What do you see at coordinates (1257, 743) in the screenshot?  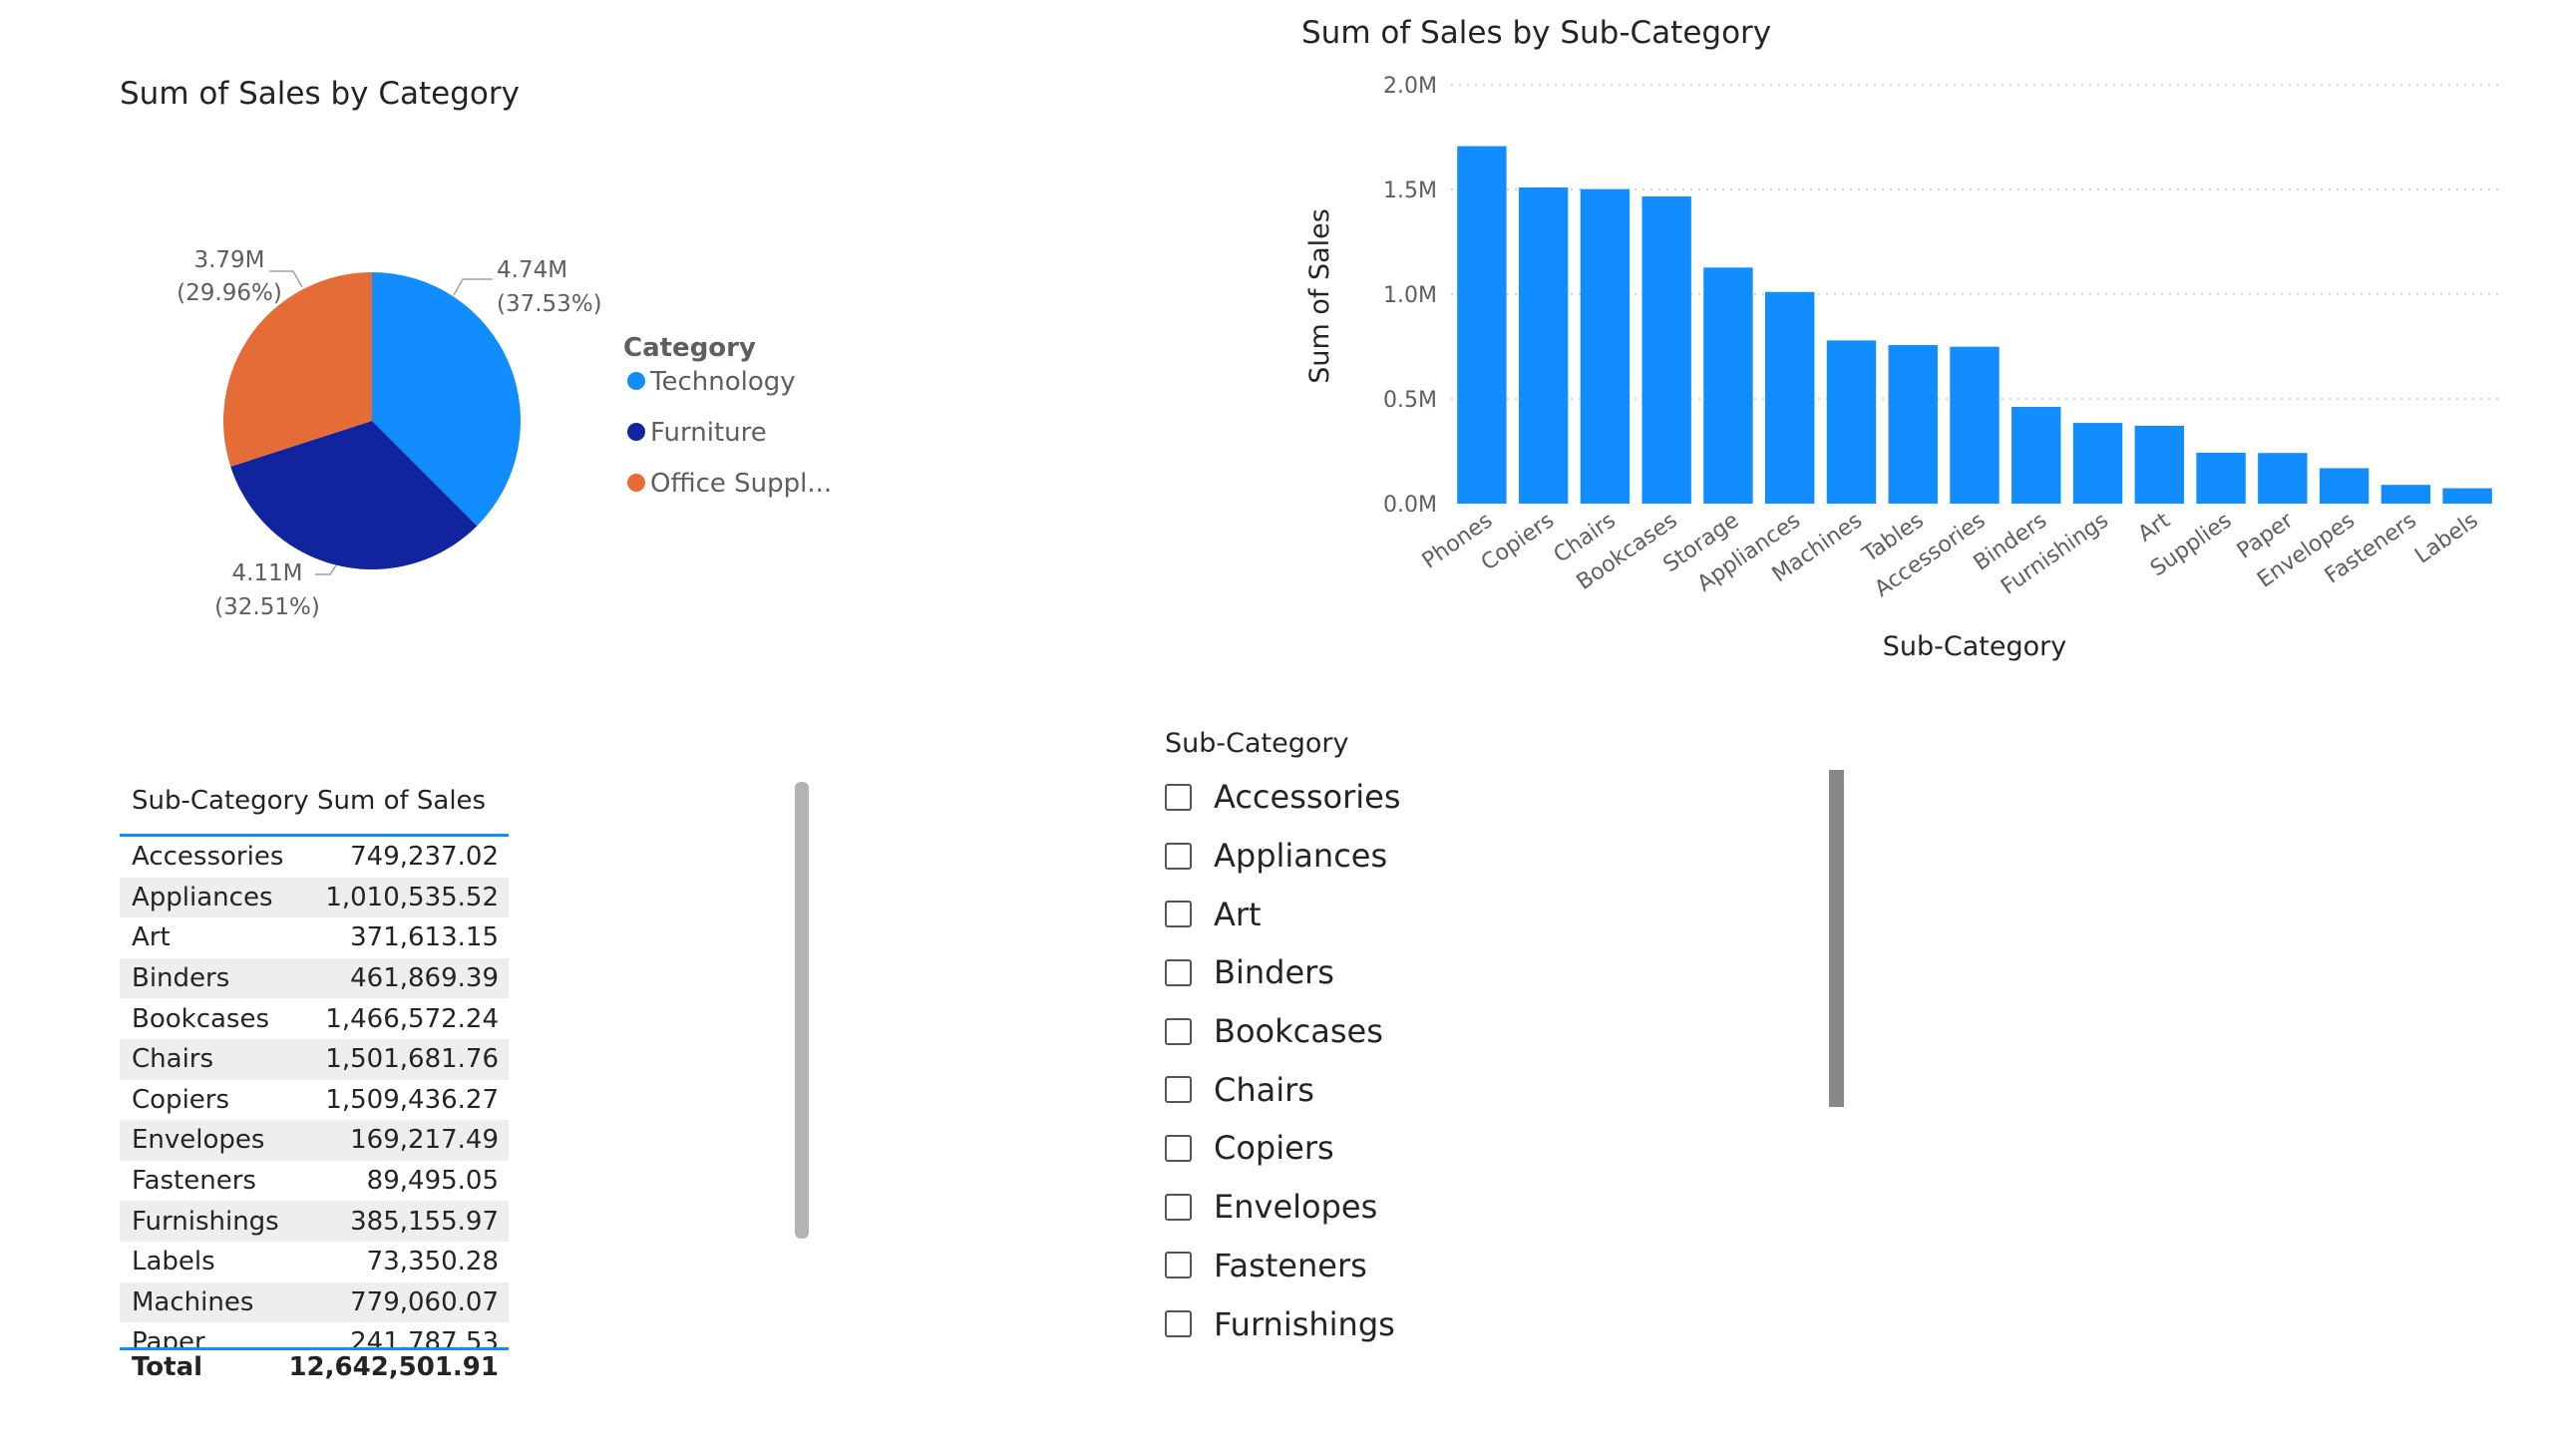 I see `slicer-title: Sub-Category` at bounding box center [1257, 743].